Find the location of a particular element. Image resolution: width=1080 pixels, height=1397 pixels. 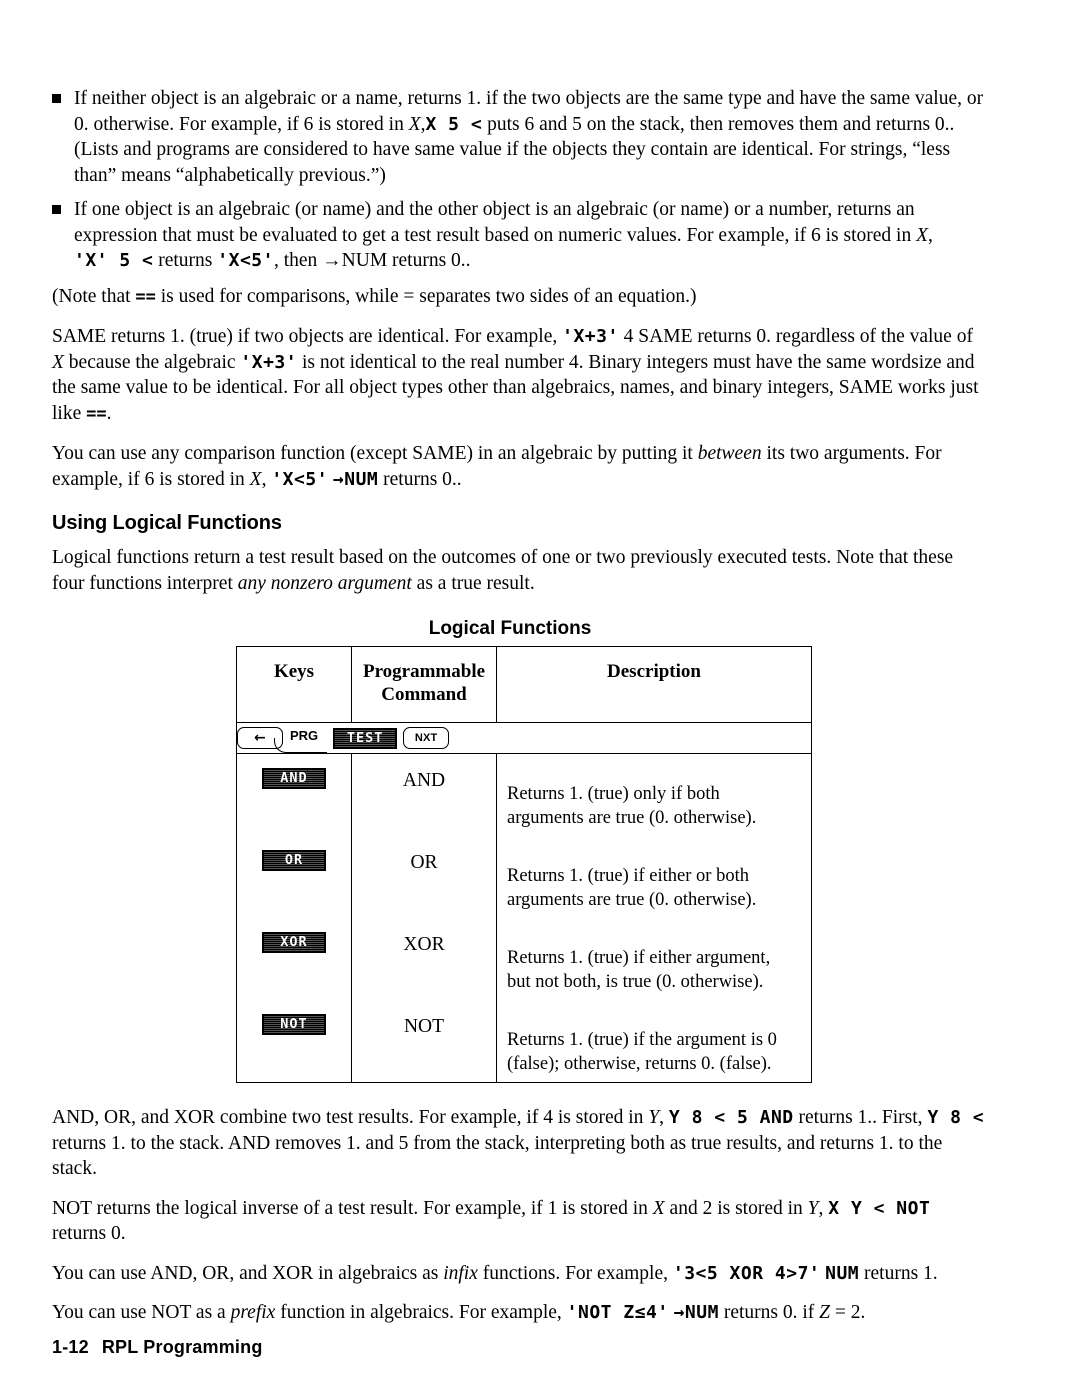

code-snippet: 'NOT Z≤4' is located at coordinates (617, 1312).